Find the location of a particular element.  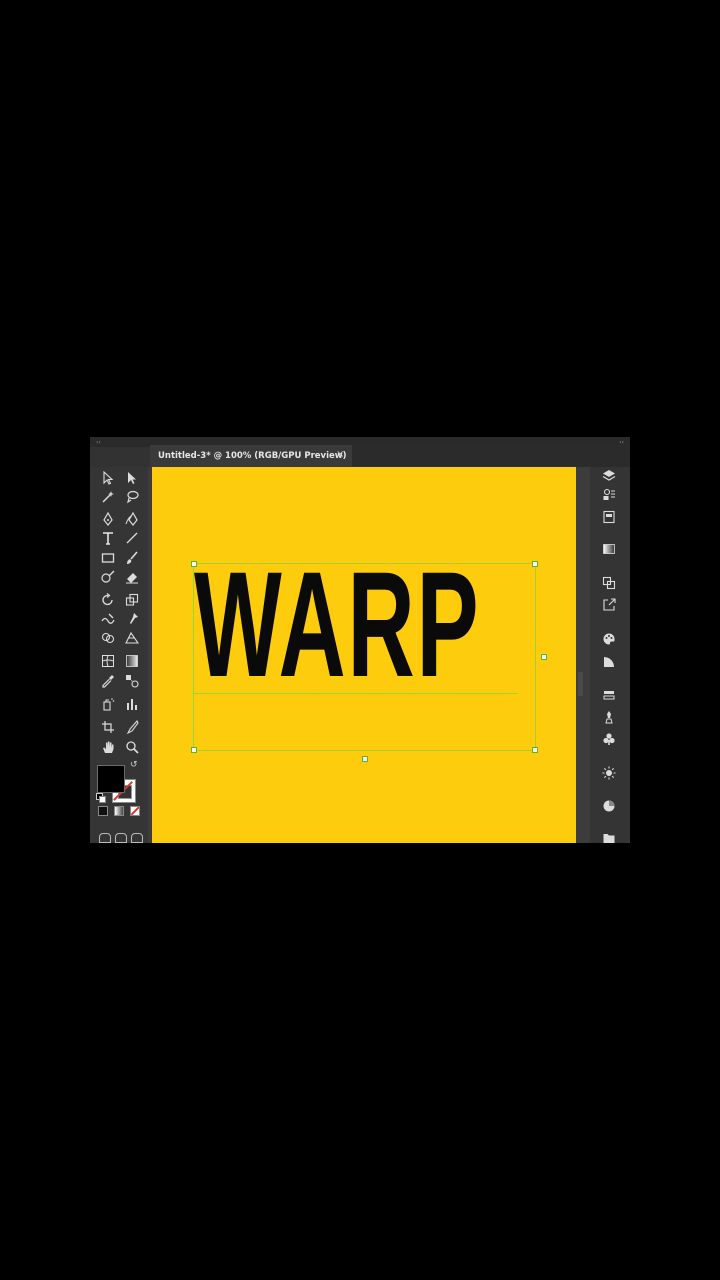

lasso-tool-icon is located at coordinates (132, 497).